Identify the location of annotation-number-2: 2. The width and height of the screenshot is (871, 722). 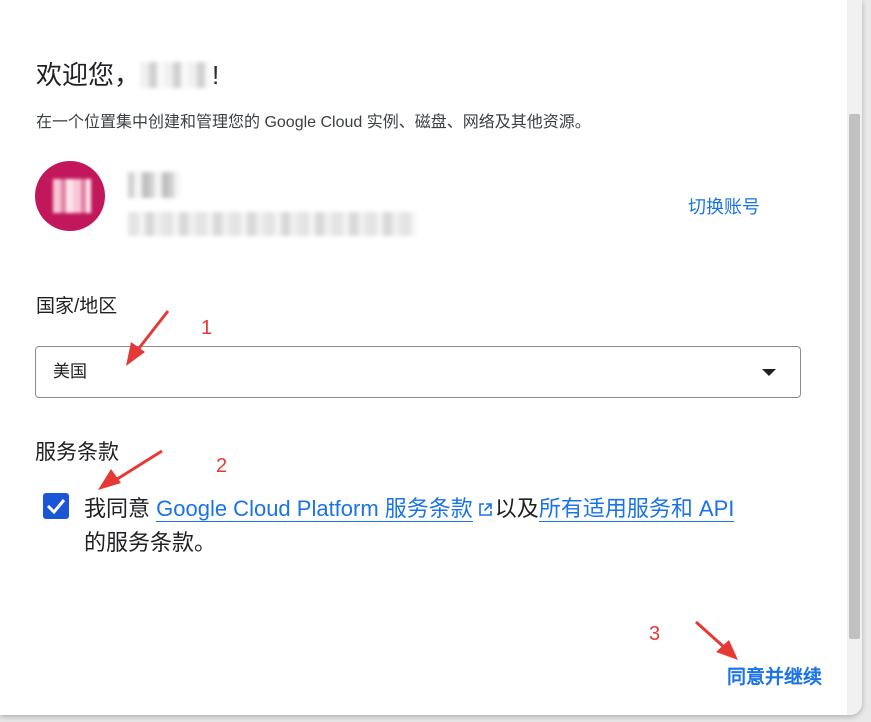
(222, 466).